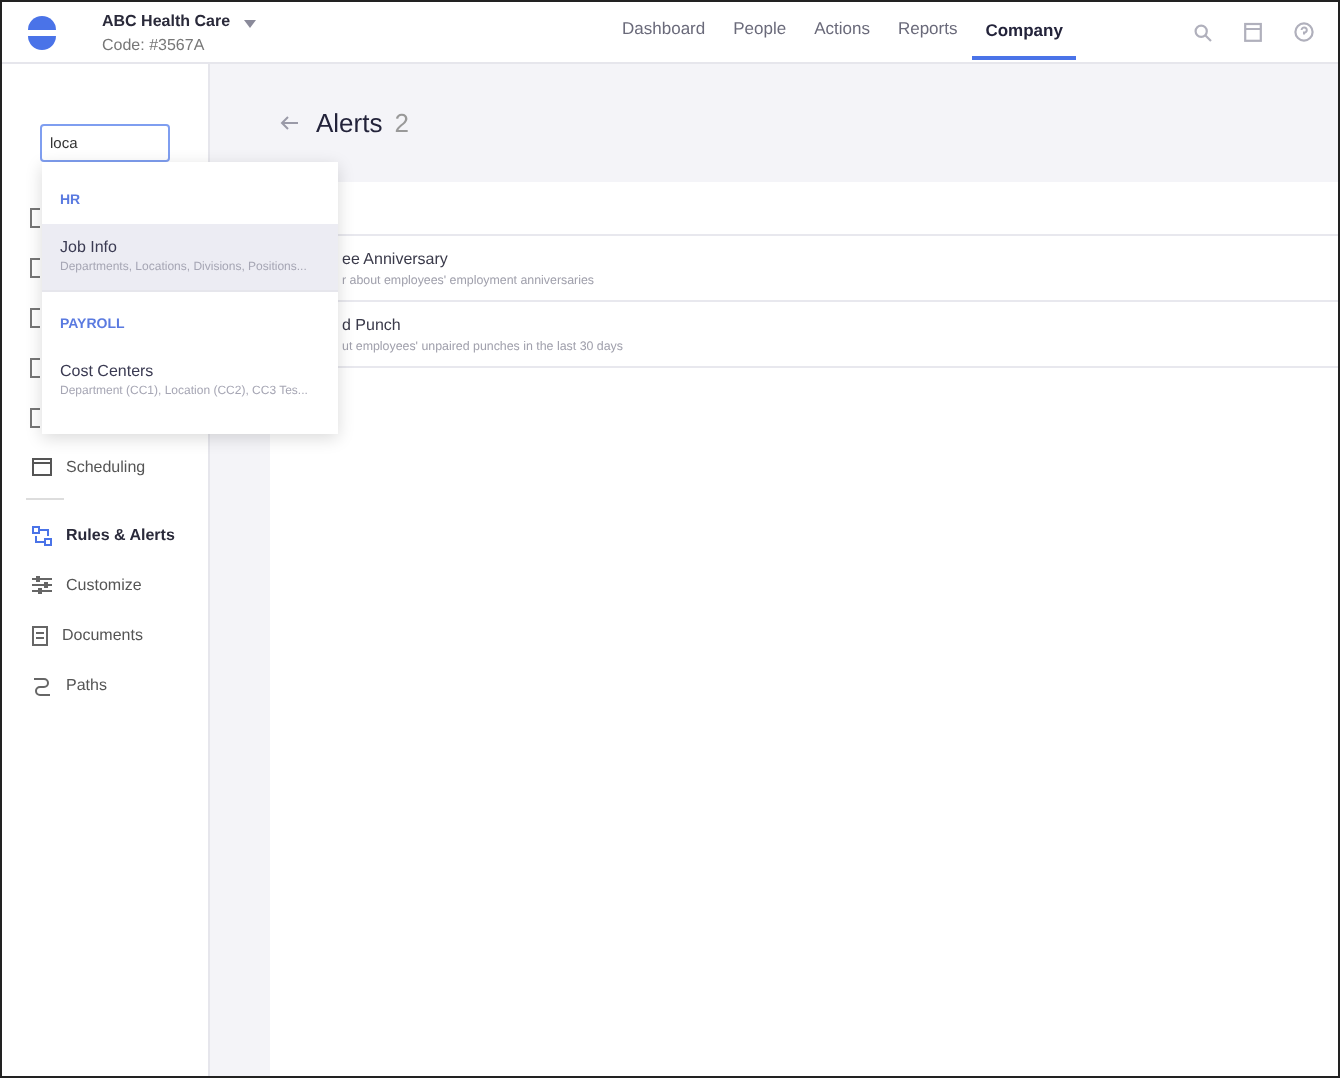 Image resolution: width=1340 pixels, height=1078 pixels. What do you see at coordinates (166, 20) in the screenshot?
I see `company-name: ABC Health Care` at bounding box center [166, 20].